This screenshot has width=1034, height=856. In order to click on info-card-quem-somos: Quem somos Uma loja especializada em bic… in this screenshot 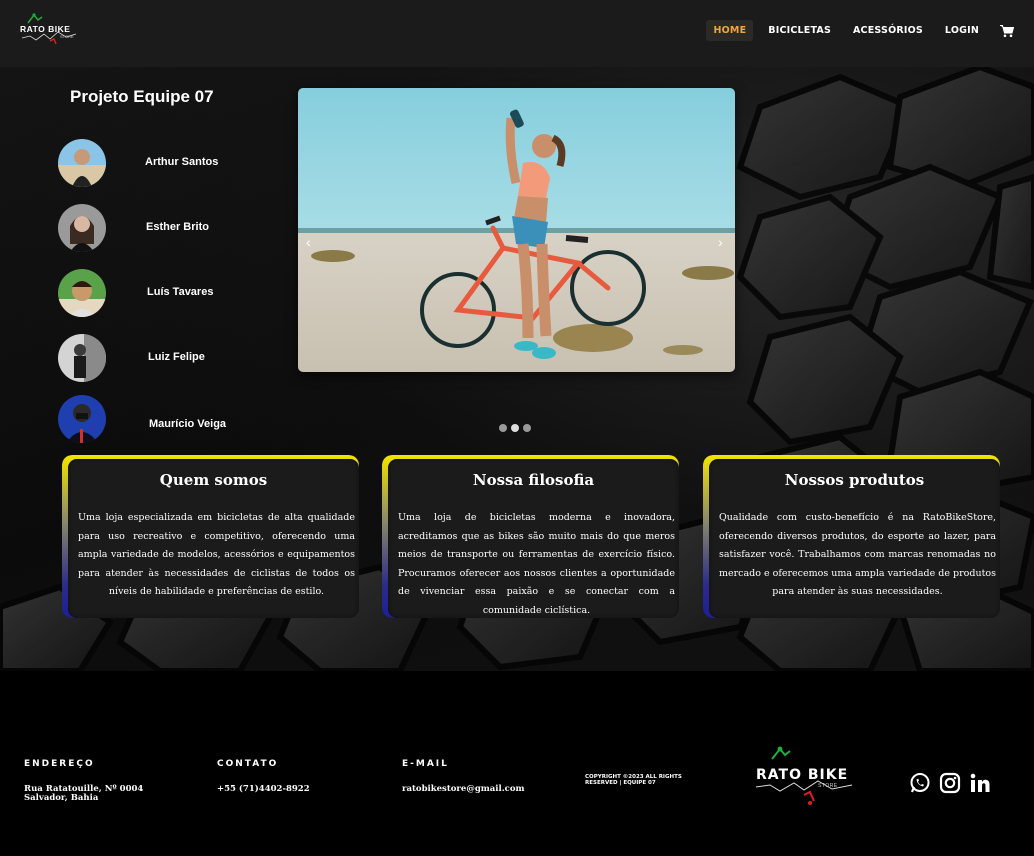, I will do `click(210, 536)`.